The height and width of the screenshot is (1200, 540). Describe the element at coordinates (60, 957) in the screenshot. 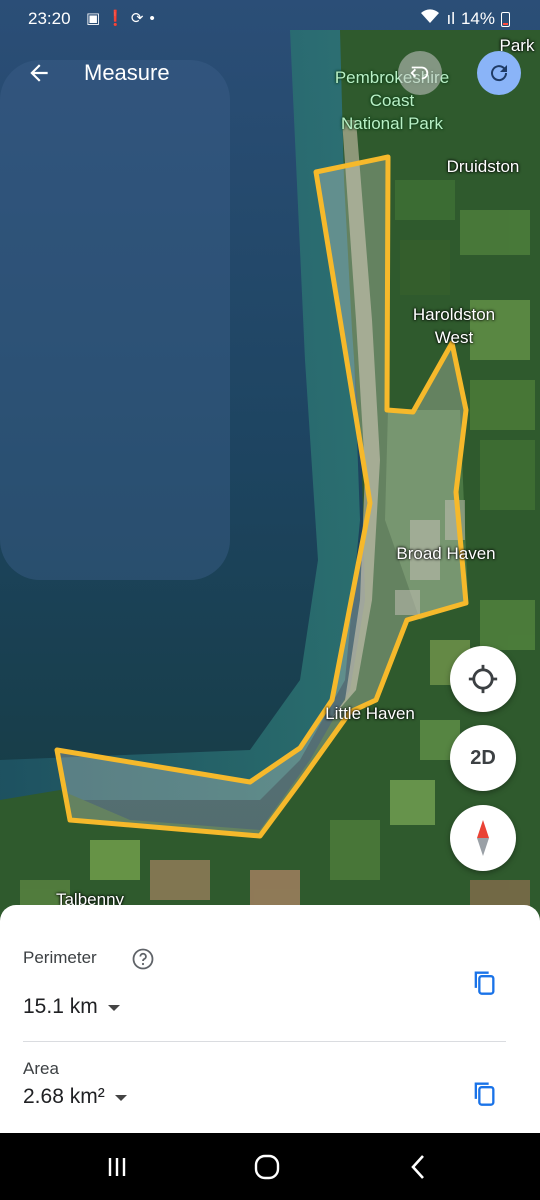

I see `perimeter-label: Perimeter` at that location.